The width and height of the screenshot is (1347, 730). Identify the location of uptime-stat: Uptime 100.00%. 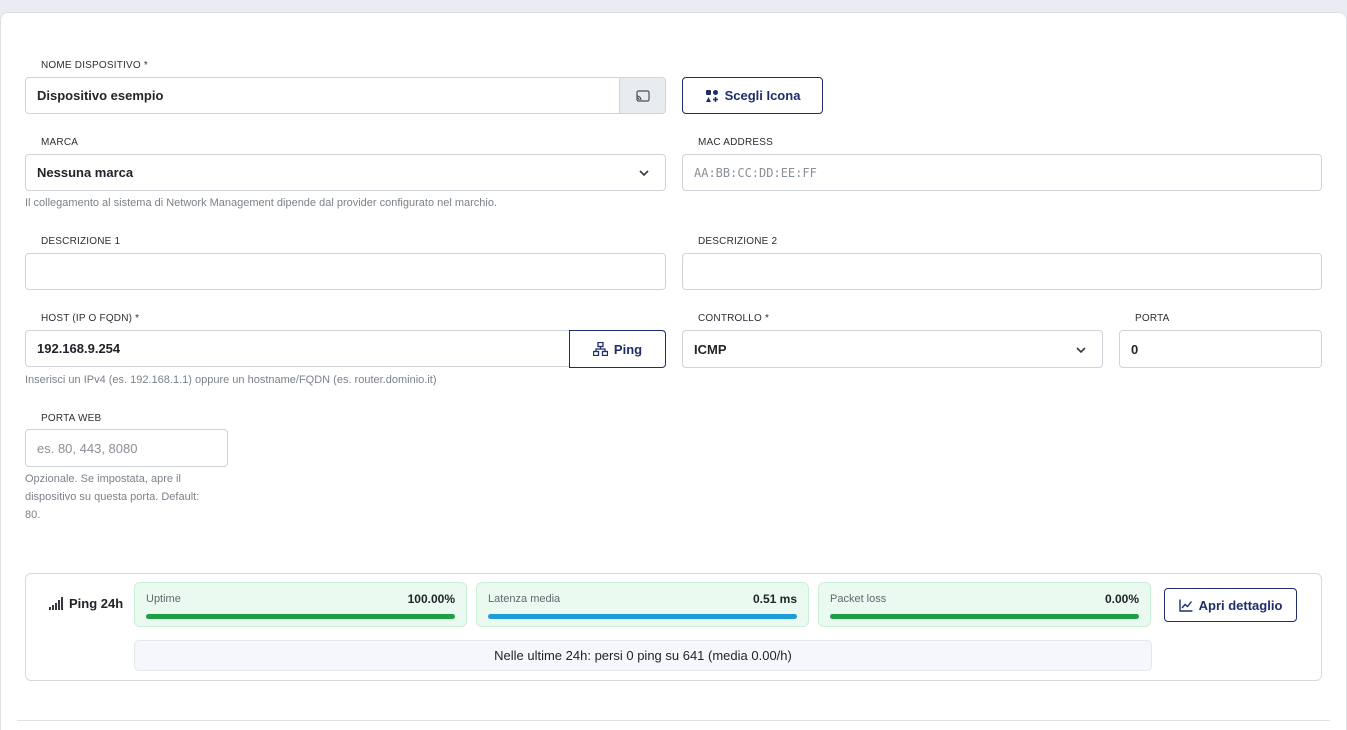
(300, 604).